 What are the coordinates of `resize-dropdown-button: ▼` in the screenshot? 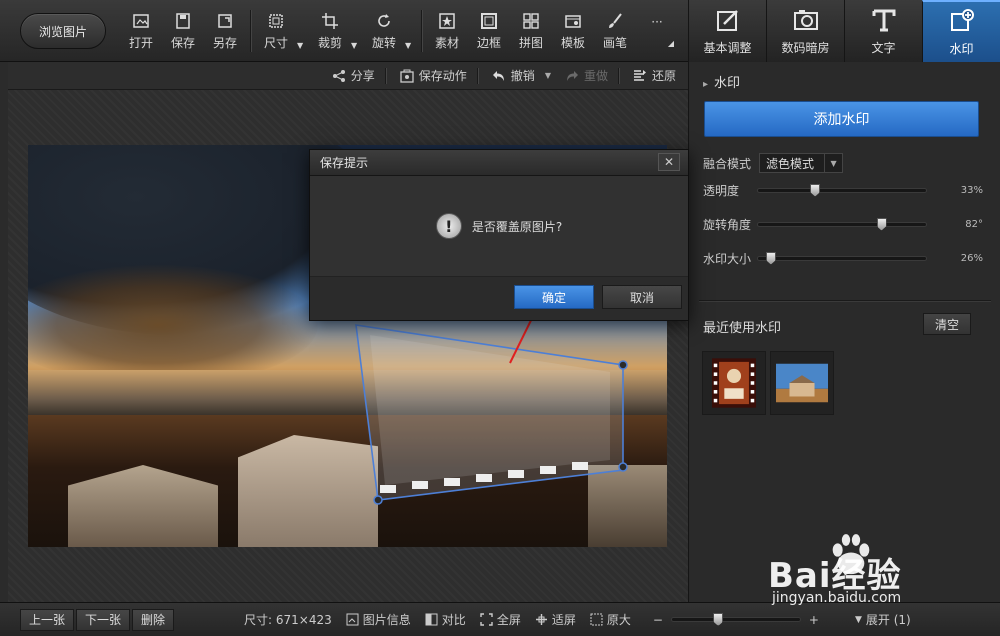 It's located at (303, 31).